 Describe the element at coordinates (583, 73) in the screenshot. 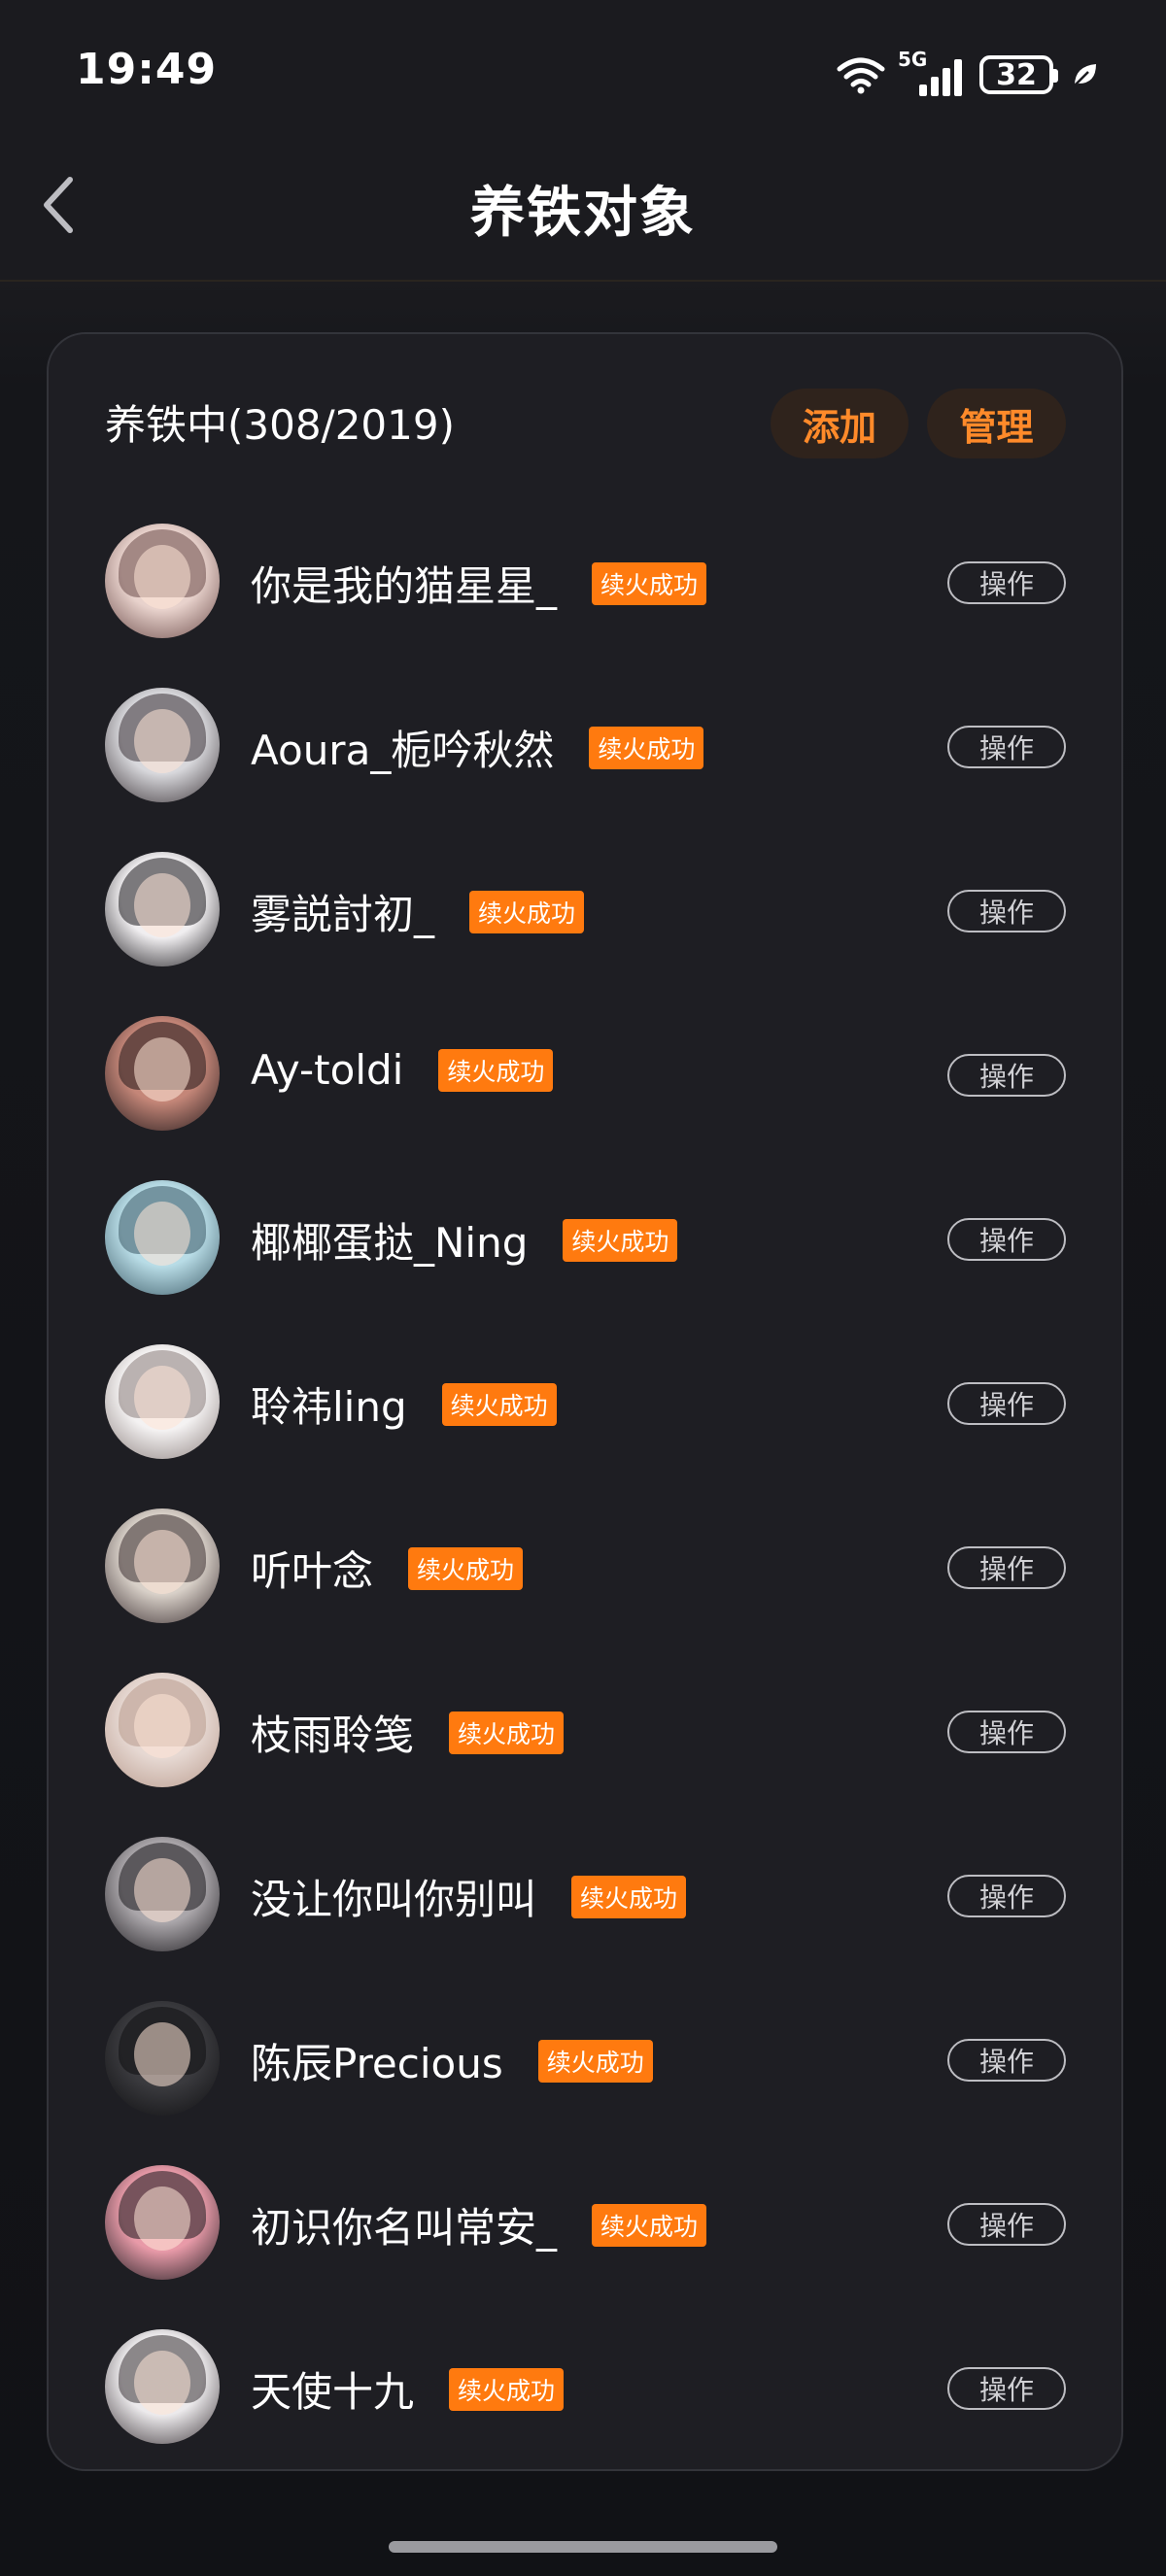

I see `status-bar: 19:49 5G 32` at that location.